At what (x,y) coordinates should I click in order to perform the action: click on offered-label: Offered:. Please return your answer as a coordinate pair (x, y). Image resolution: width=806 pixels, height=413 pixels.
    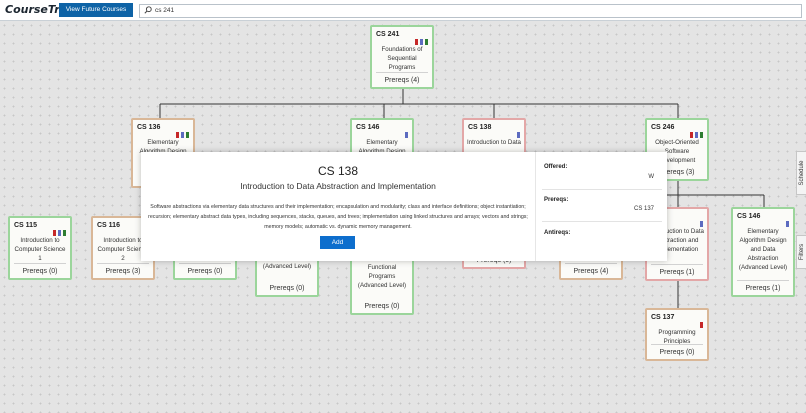
    Looking at the image, I should click on (556, 167).